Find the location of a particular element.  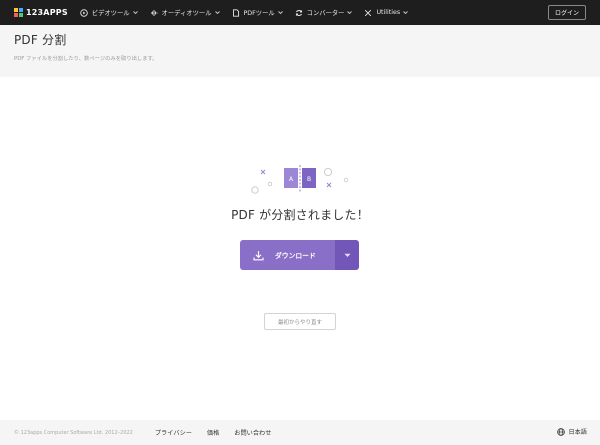

page-title: PDF 分割 is located at coordinates (40, 40).